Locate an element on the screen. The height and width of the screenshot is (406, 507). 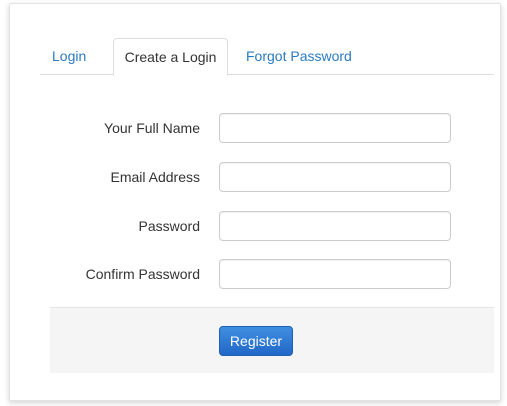
confirm-password-label: Confirm Password is located at coordinates (142, 274).